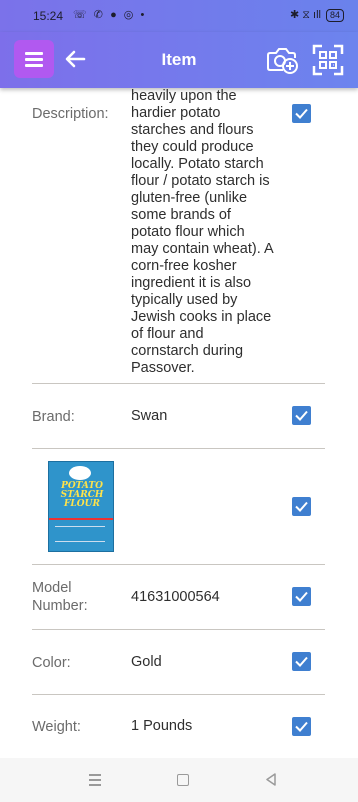 This screenshot has width=358, height=802. What do you see at coordinates (70, 114) in the screenshot?
I see `description-label: Description:` at bounding box center [70, 114].